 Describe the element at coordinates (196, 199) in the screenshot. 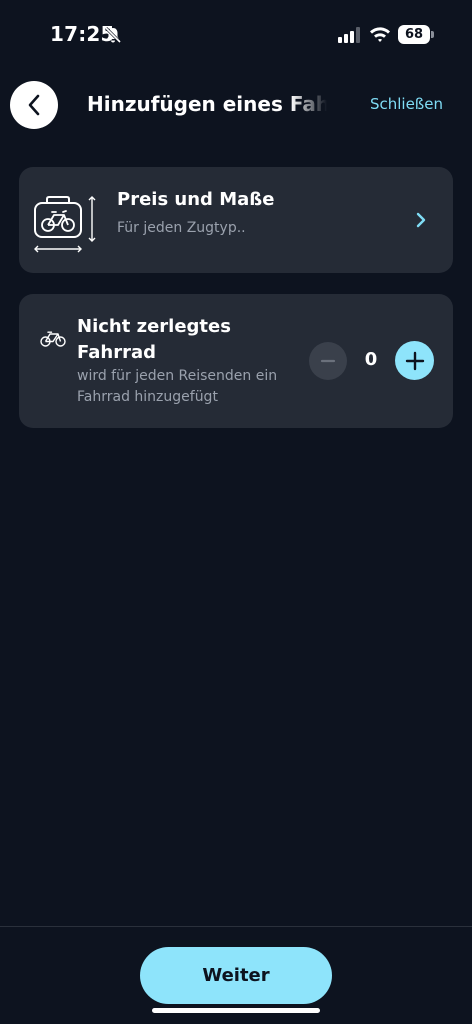

I see `price-card-title: Preis und Maße` at that location.